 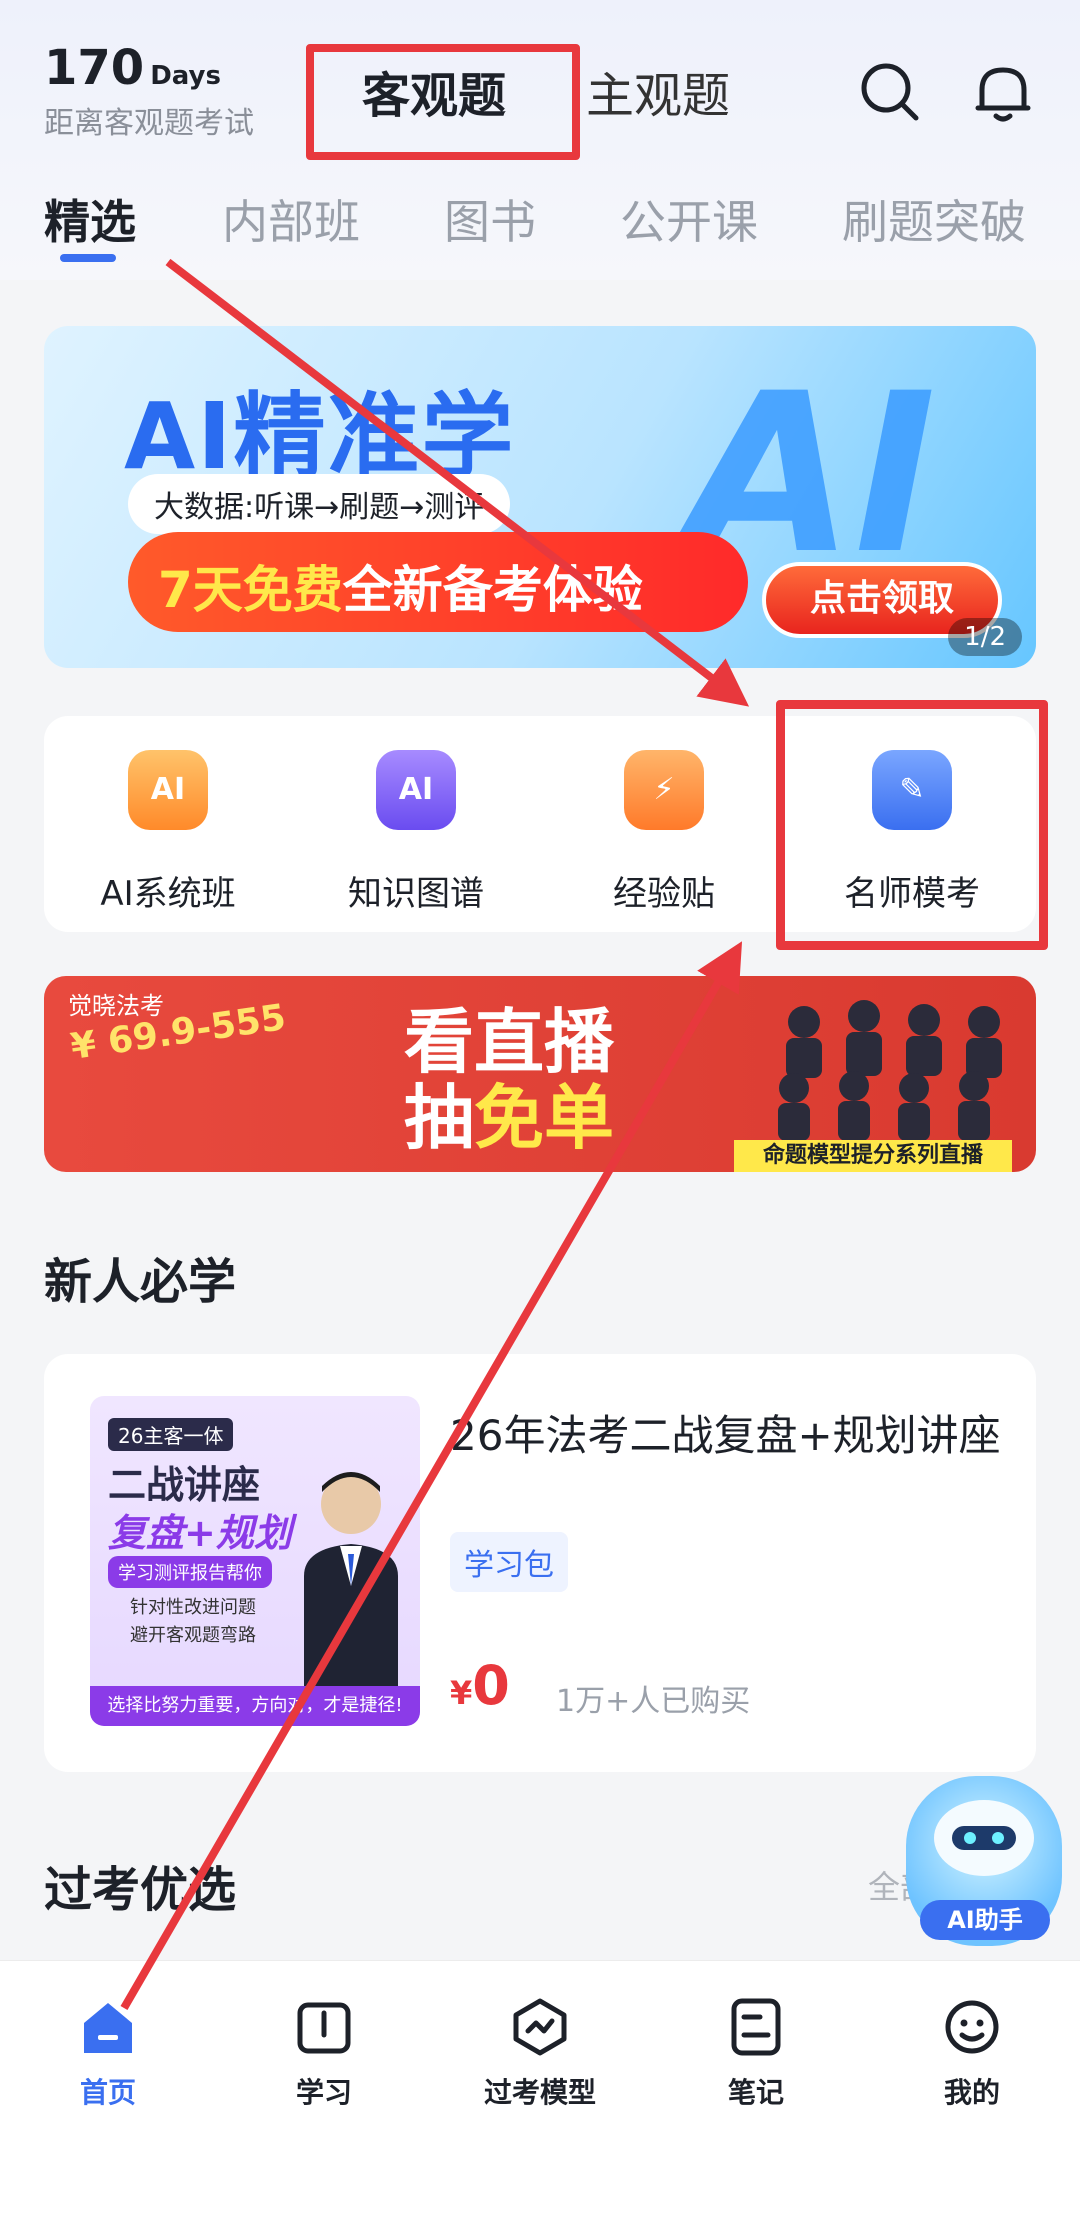 I want to click on tab-notes: 笔记, so click(x=756, y=2053).